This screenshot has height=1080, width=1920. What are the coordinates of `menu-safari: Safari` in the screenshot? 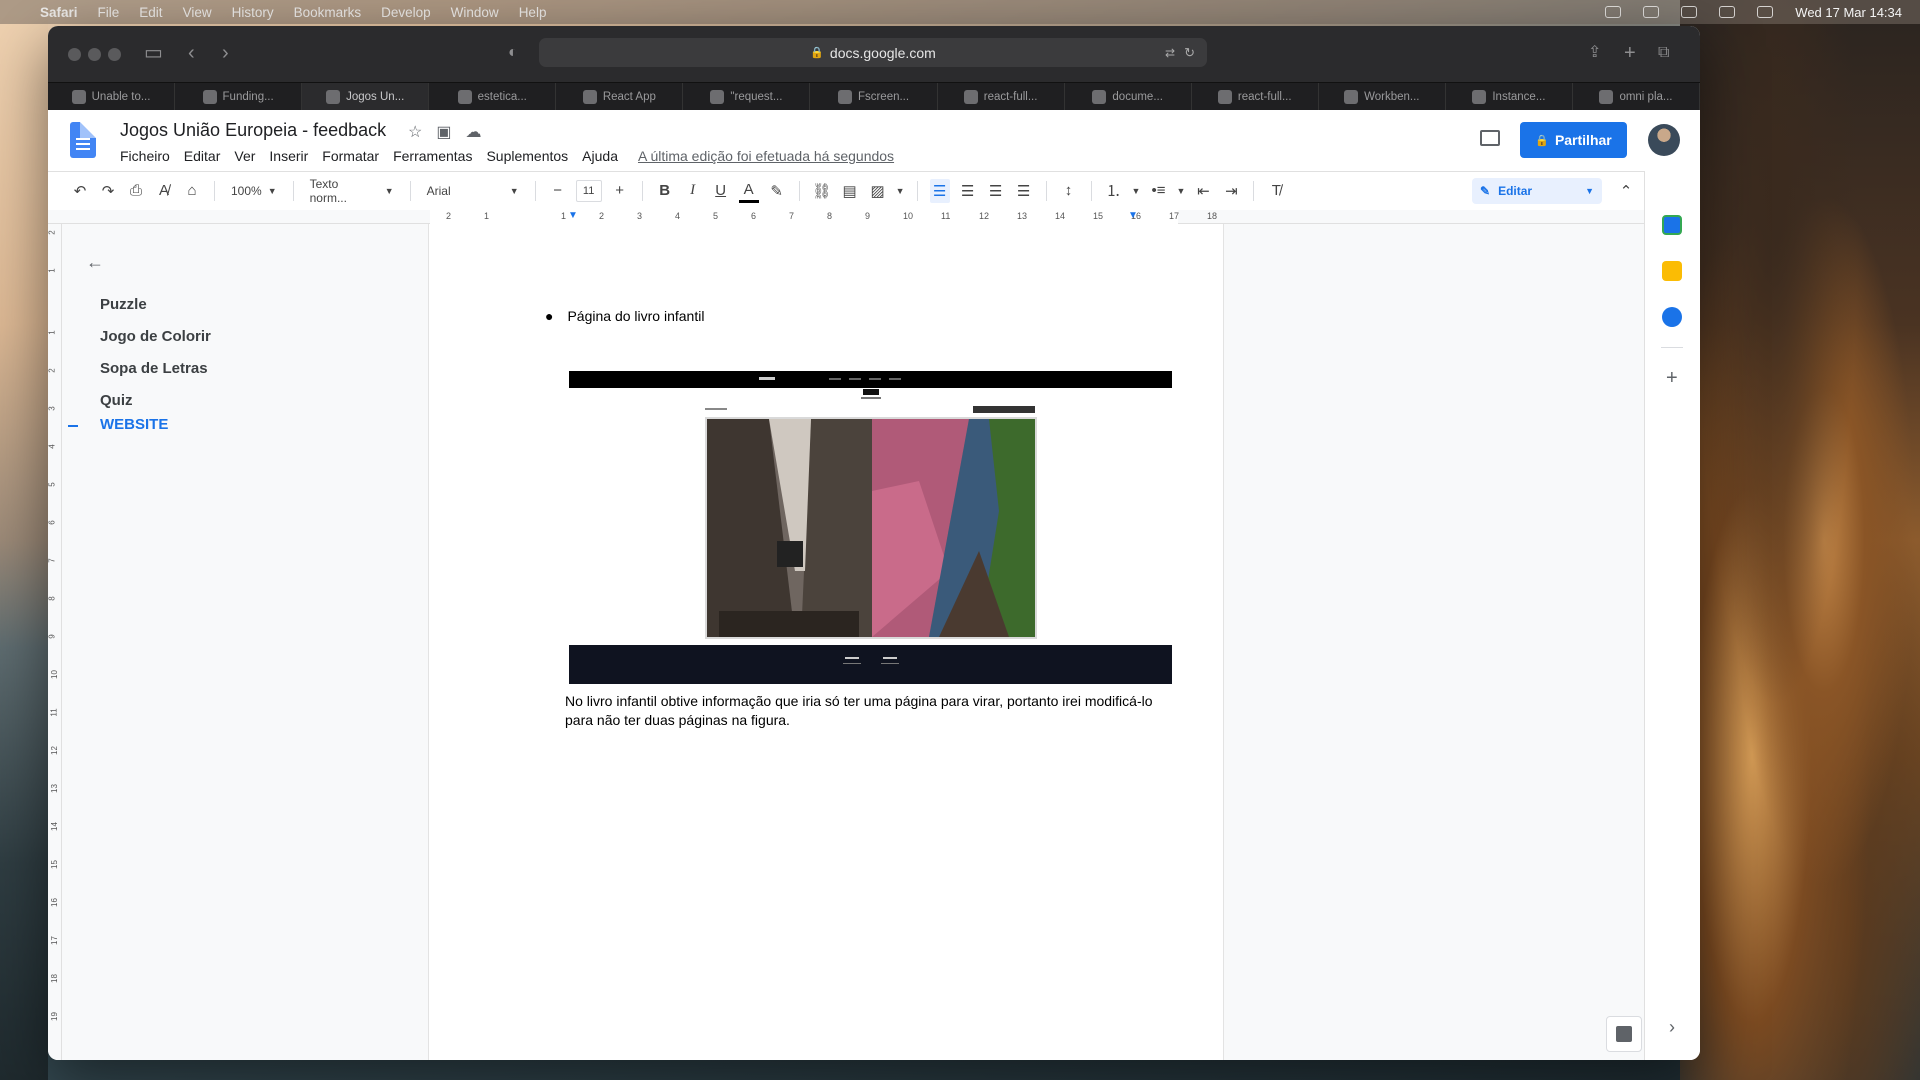 It's located at (59, 12).